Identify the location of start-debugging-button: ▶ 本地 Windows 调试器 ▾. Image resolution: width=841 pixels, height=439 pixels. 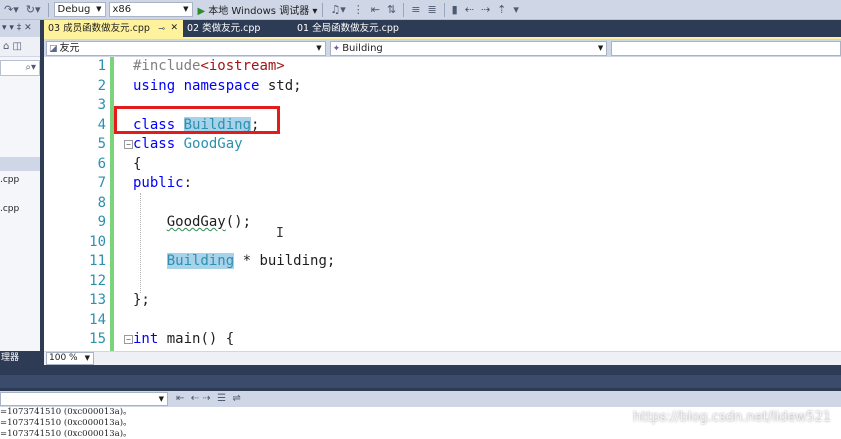
(257, 9).